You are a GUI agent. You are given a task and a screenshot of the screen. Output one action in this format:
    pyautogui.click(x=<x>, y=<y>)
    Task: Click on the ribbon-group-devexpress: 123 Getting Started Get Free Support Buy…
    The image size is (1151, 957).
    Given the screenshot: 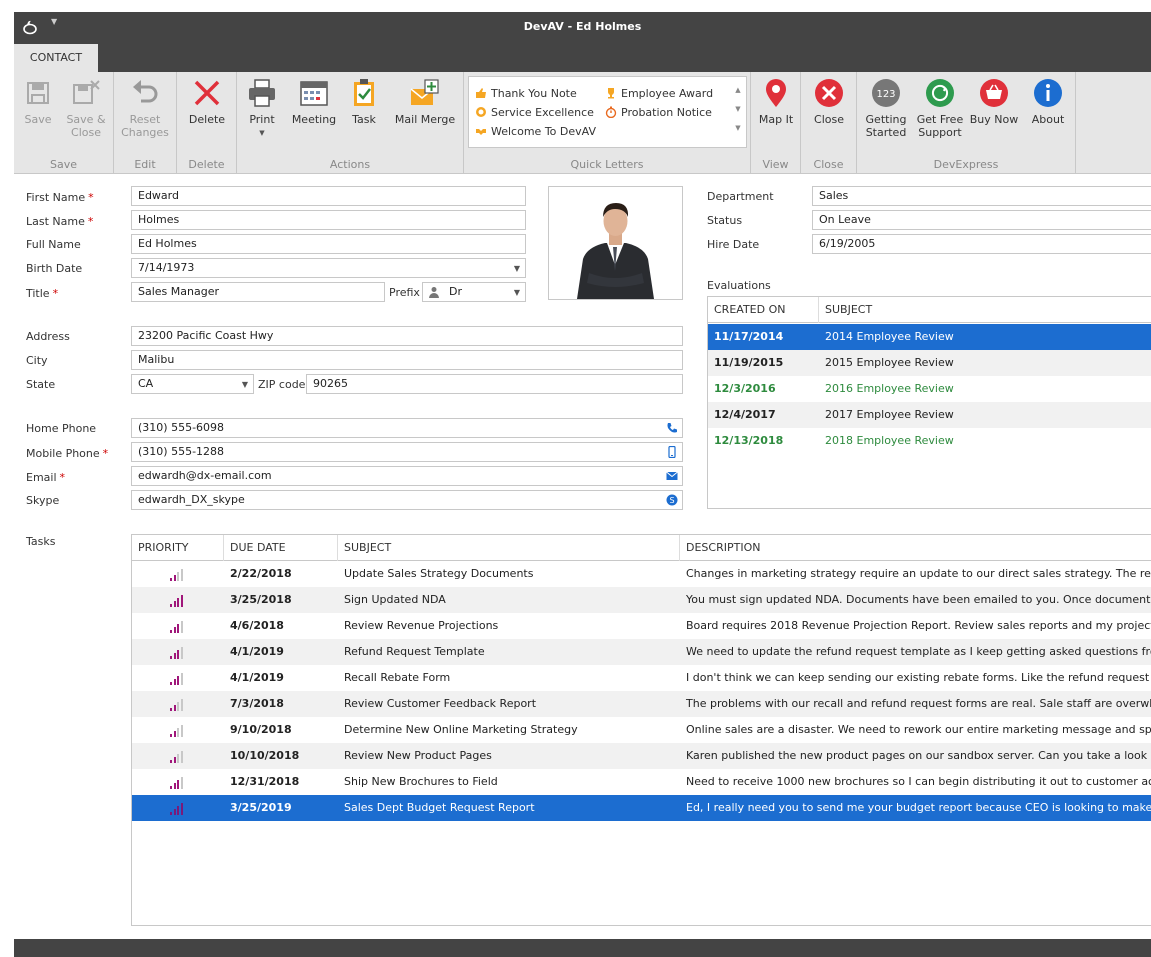 What is the action you would take?
    pyautogui.click(x=966, y=123)
    